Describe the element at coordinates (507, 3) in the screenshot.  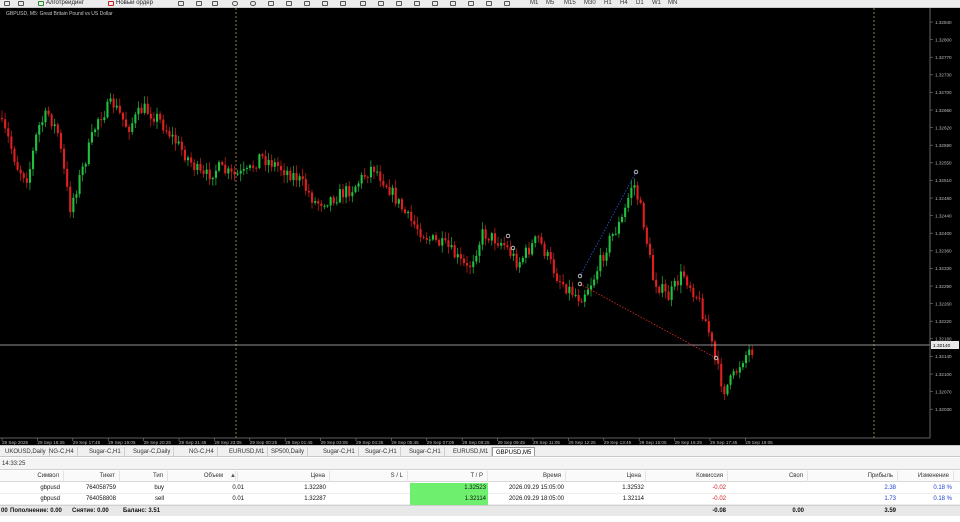
I see `shapes-icon` at that location.